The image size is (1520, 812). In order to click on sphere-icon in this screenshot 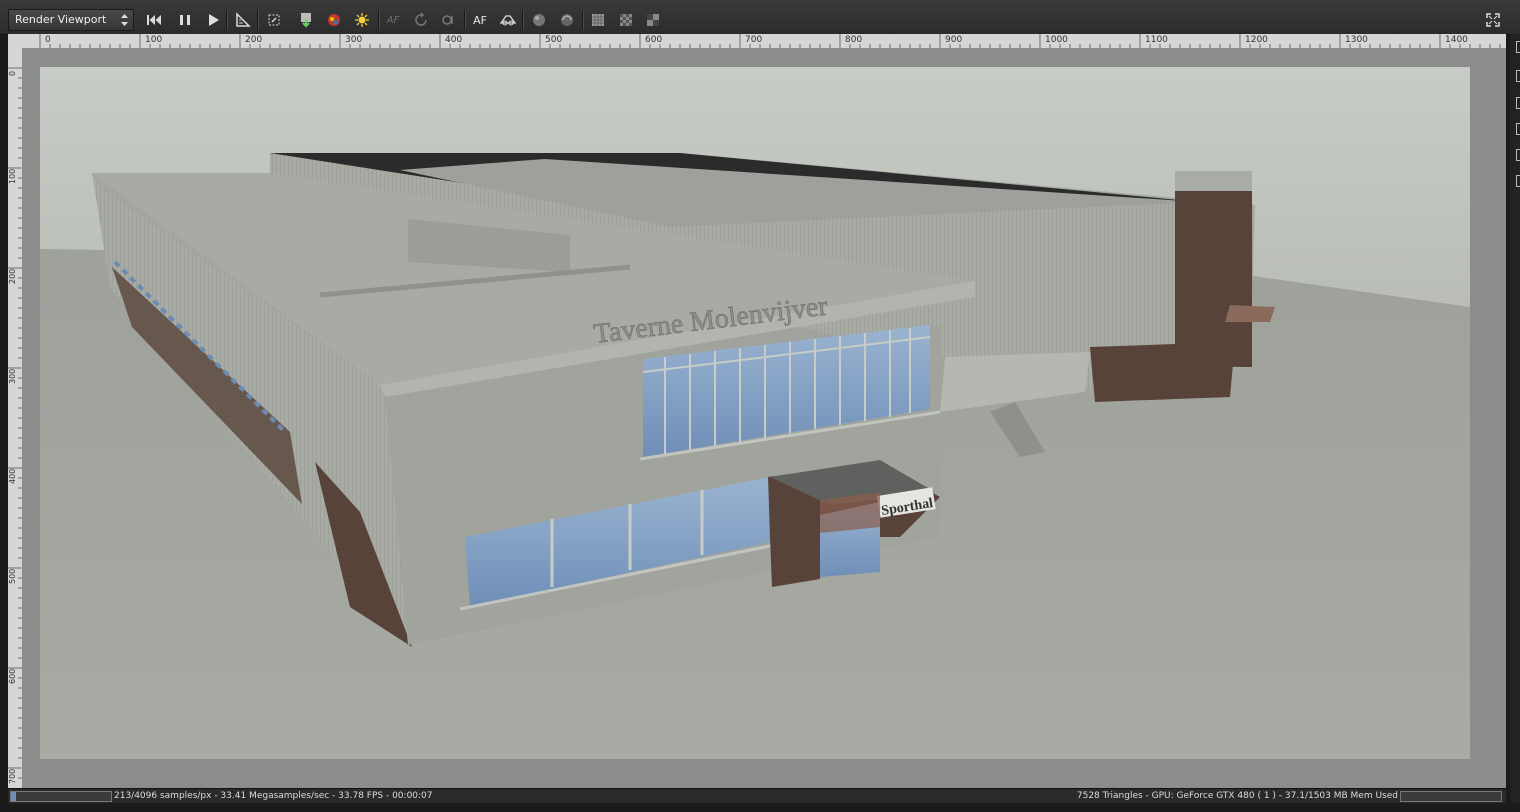, I will do `click(539, 20)`.